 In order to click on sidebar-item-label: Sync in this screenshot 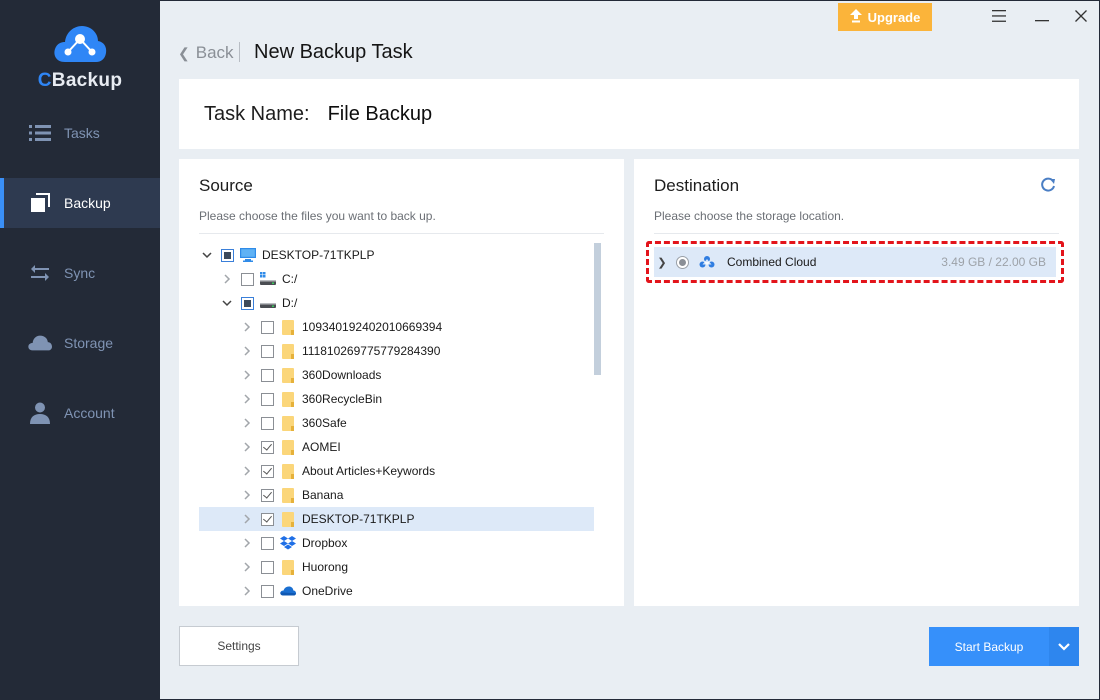, I will do `click(80, 273)`.